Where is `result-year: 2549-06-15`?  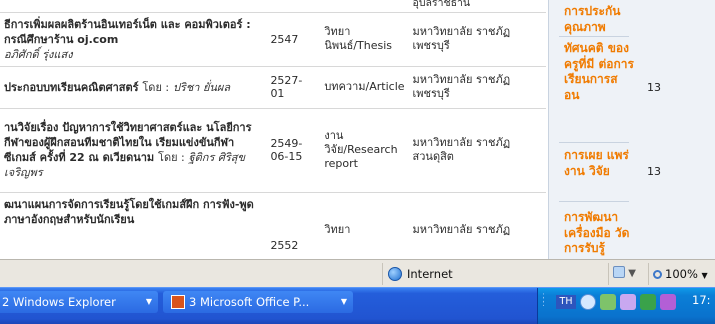
result-year: 2549-06-15 is located at coordinates (293, 150).